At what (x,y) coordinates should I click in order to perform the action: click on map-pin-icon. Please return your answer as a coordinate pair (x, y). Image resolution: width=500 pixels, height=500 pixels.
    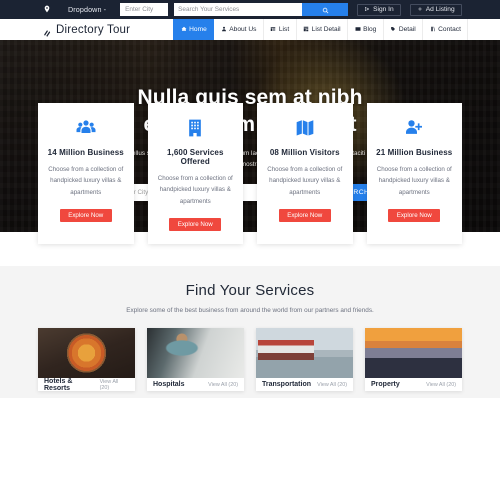
    Looking at the image, I should click on (47, 10).